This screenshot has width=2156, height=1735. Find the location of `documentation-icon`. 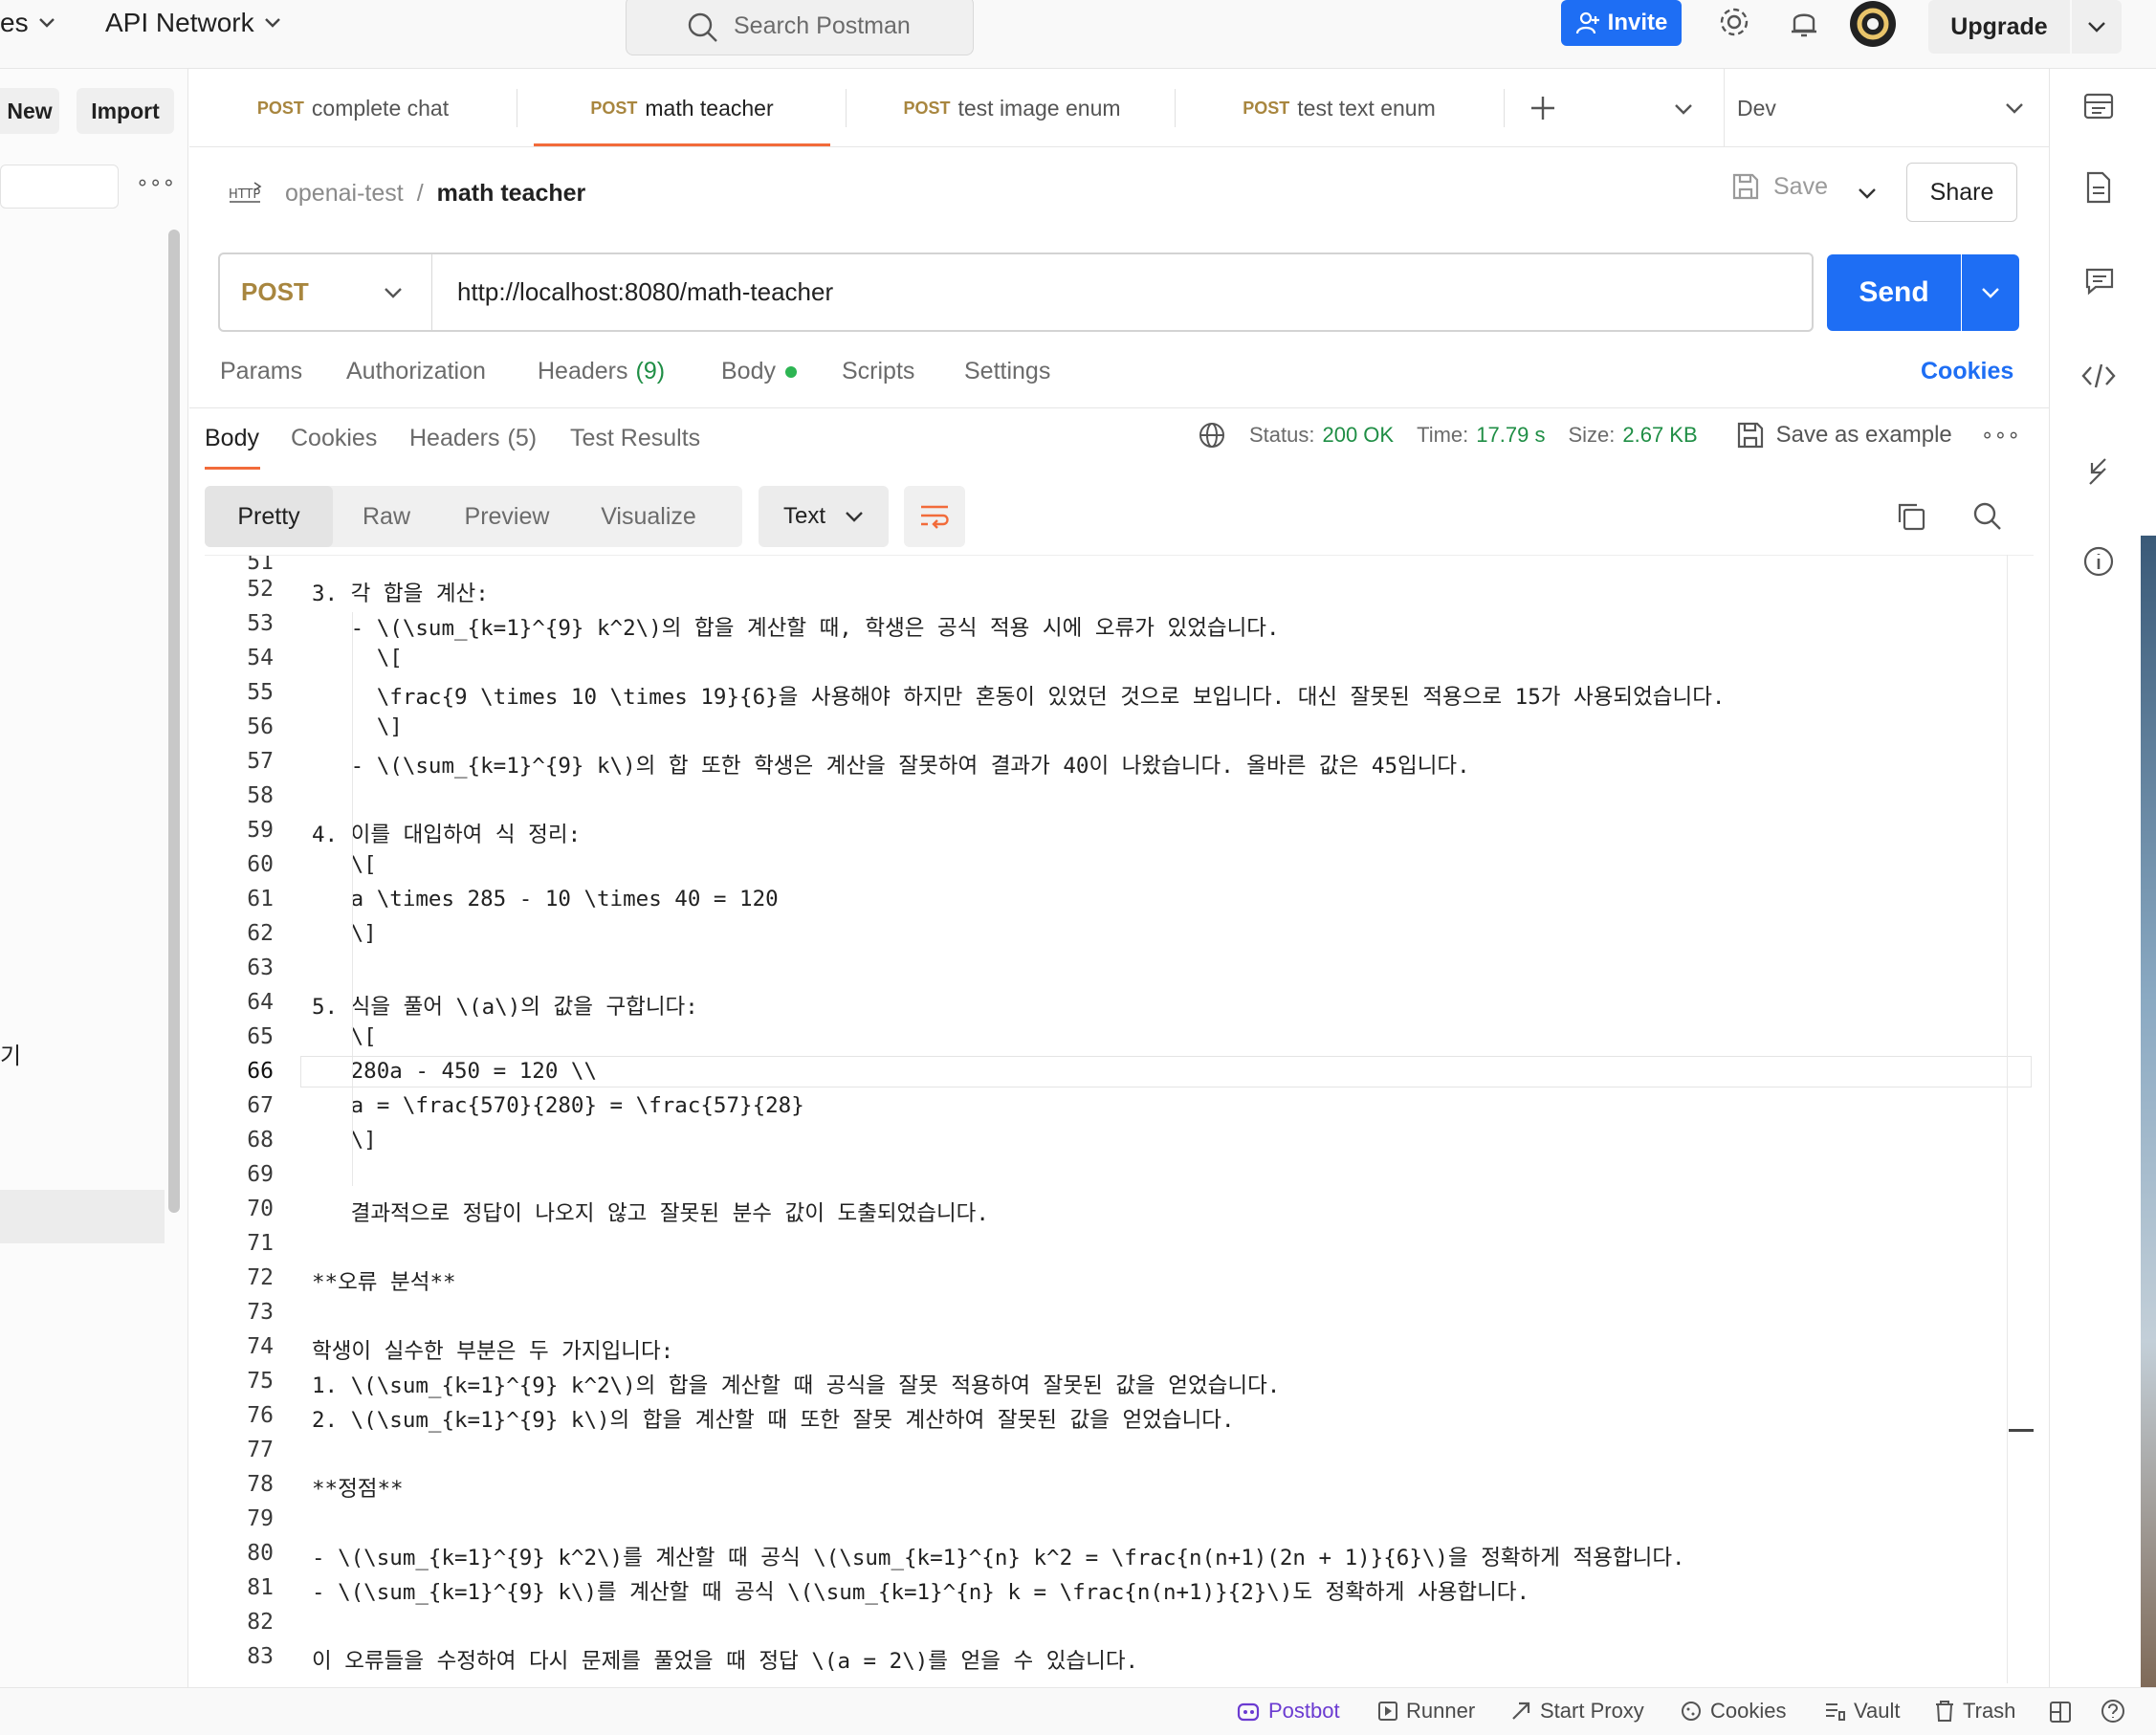

documentation-icon is located at coordinates (2098, 187).